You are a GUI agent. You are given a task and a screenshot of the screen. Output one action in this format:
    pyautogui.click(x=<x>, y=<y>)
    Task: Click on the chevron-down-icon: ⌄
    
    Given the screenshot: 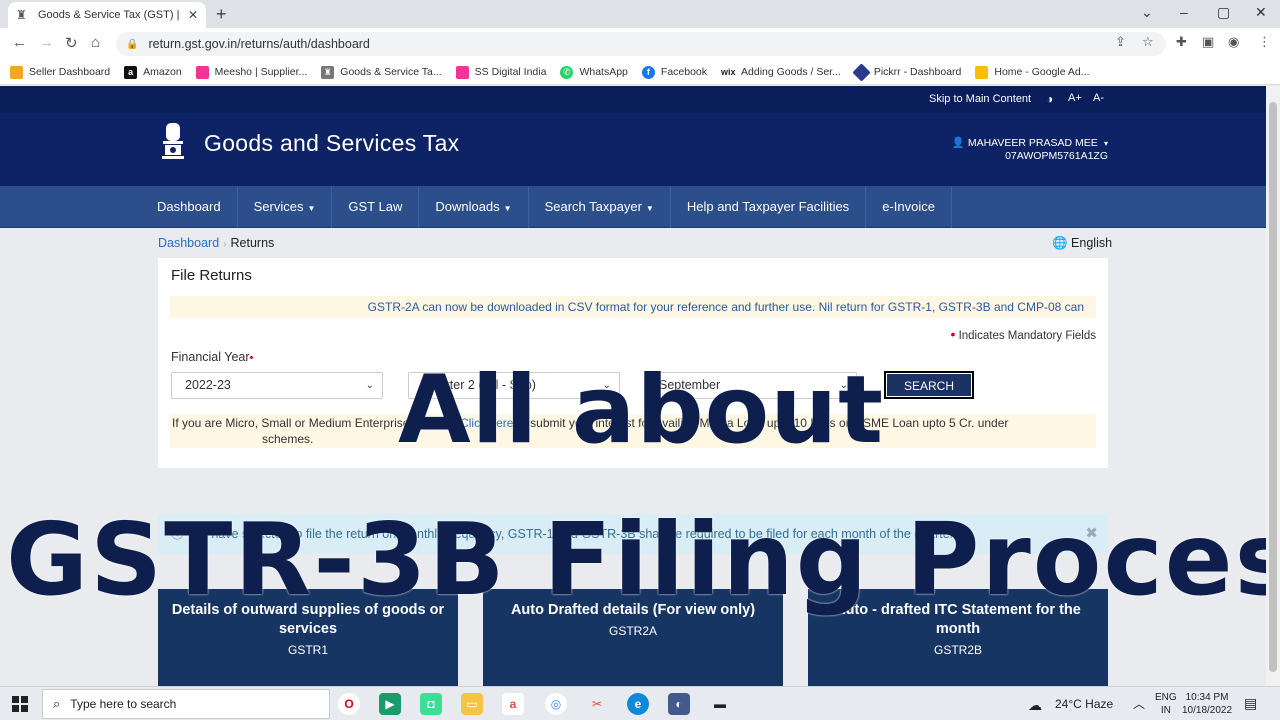 What is the action you would take?
    pyautogui.click(x=369, y=385)
    